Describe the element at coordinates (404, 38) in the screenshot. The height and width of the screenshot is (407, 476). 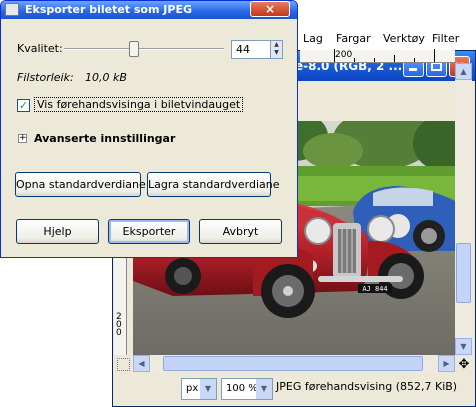
I see `menu-verktoy: Verktøy` at that location.